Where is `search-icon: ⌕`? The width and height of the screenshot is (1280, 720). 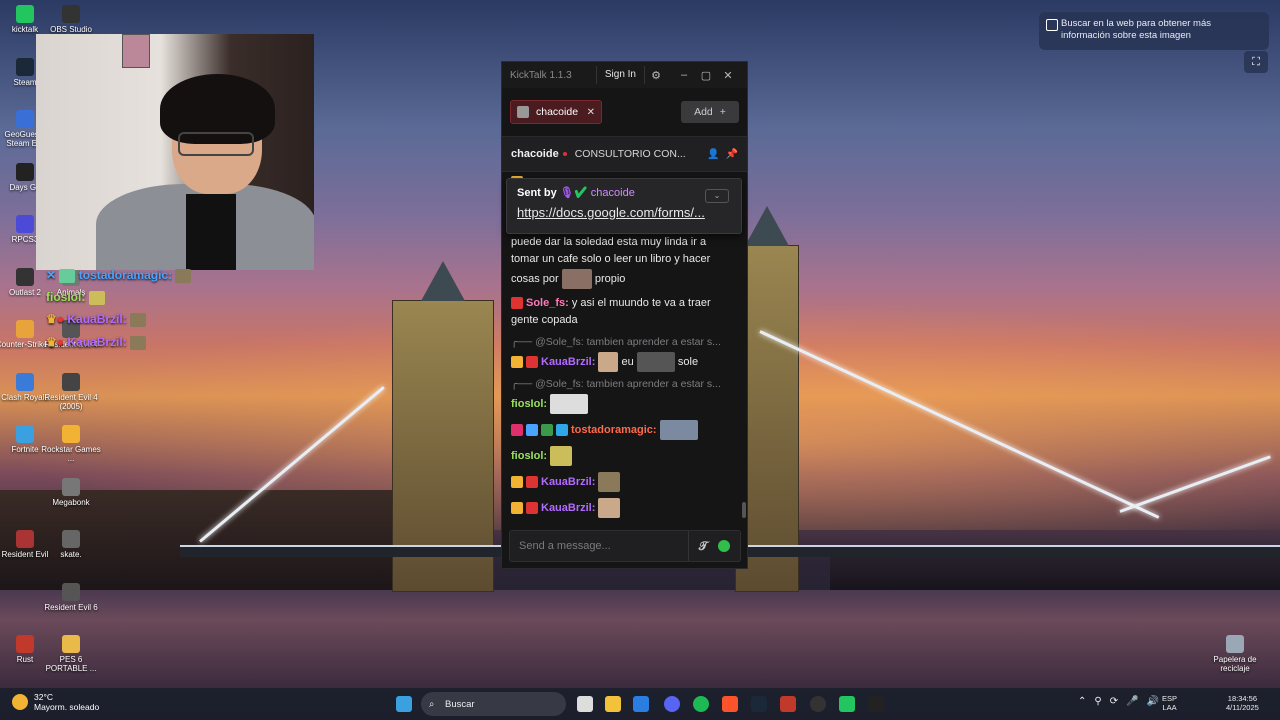
search-icon: ⌕ is located at coordinates (432, 704).